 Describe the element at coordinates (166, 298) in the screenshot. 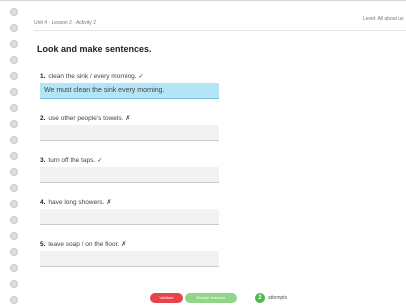

I see `validate-button: Validate` at that location.